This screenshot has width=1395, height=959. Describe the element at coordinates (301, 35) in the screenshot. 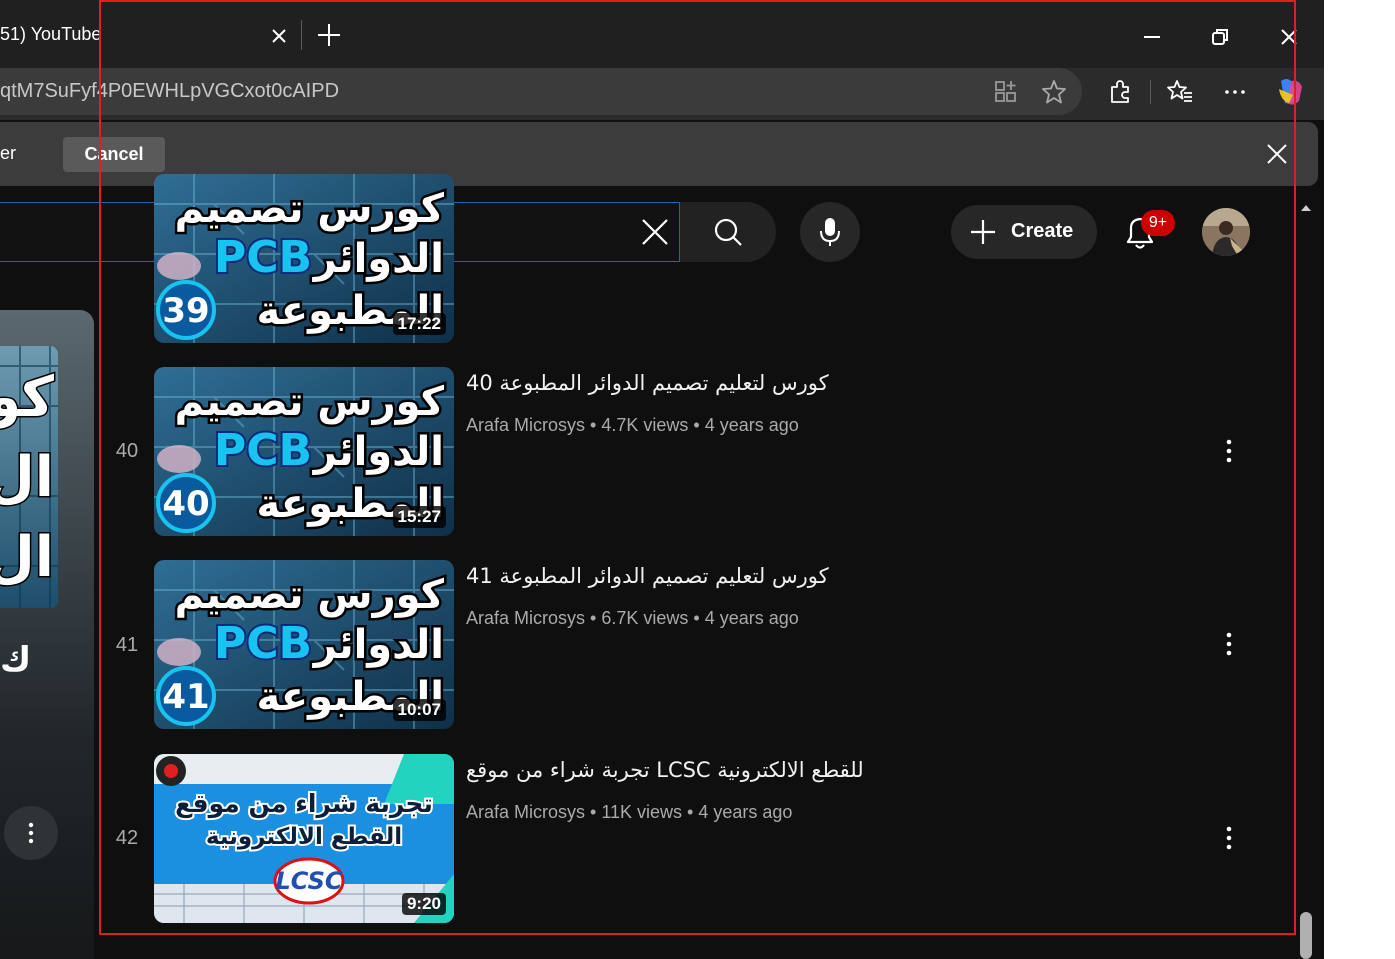

I see `tab-separator` at that location.